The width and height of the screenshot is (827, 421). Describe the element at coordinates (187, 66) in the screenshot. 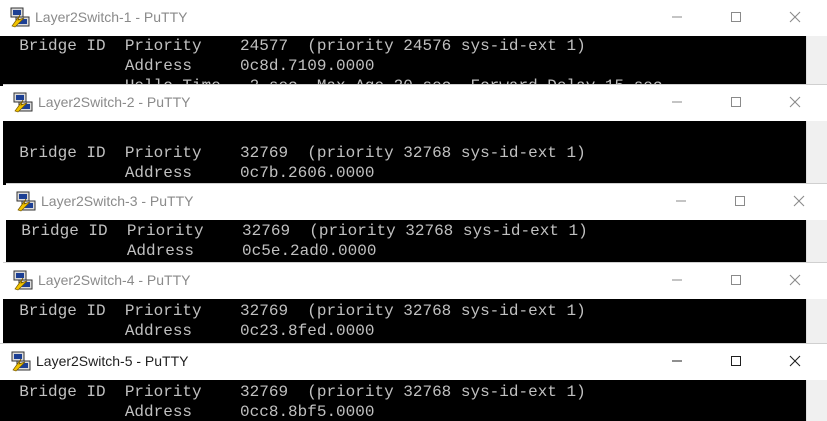

I see `terminal-line: Address 0c8d.7109.0000` at that location.